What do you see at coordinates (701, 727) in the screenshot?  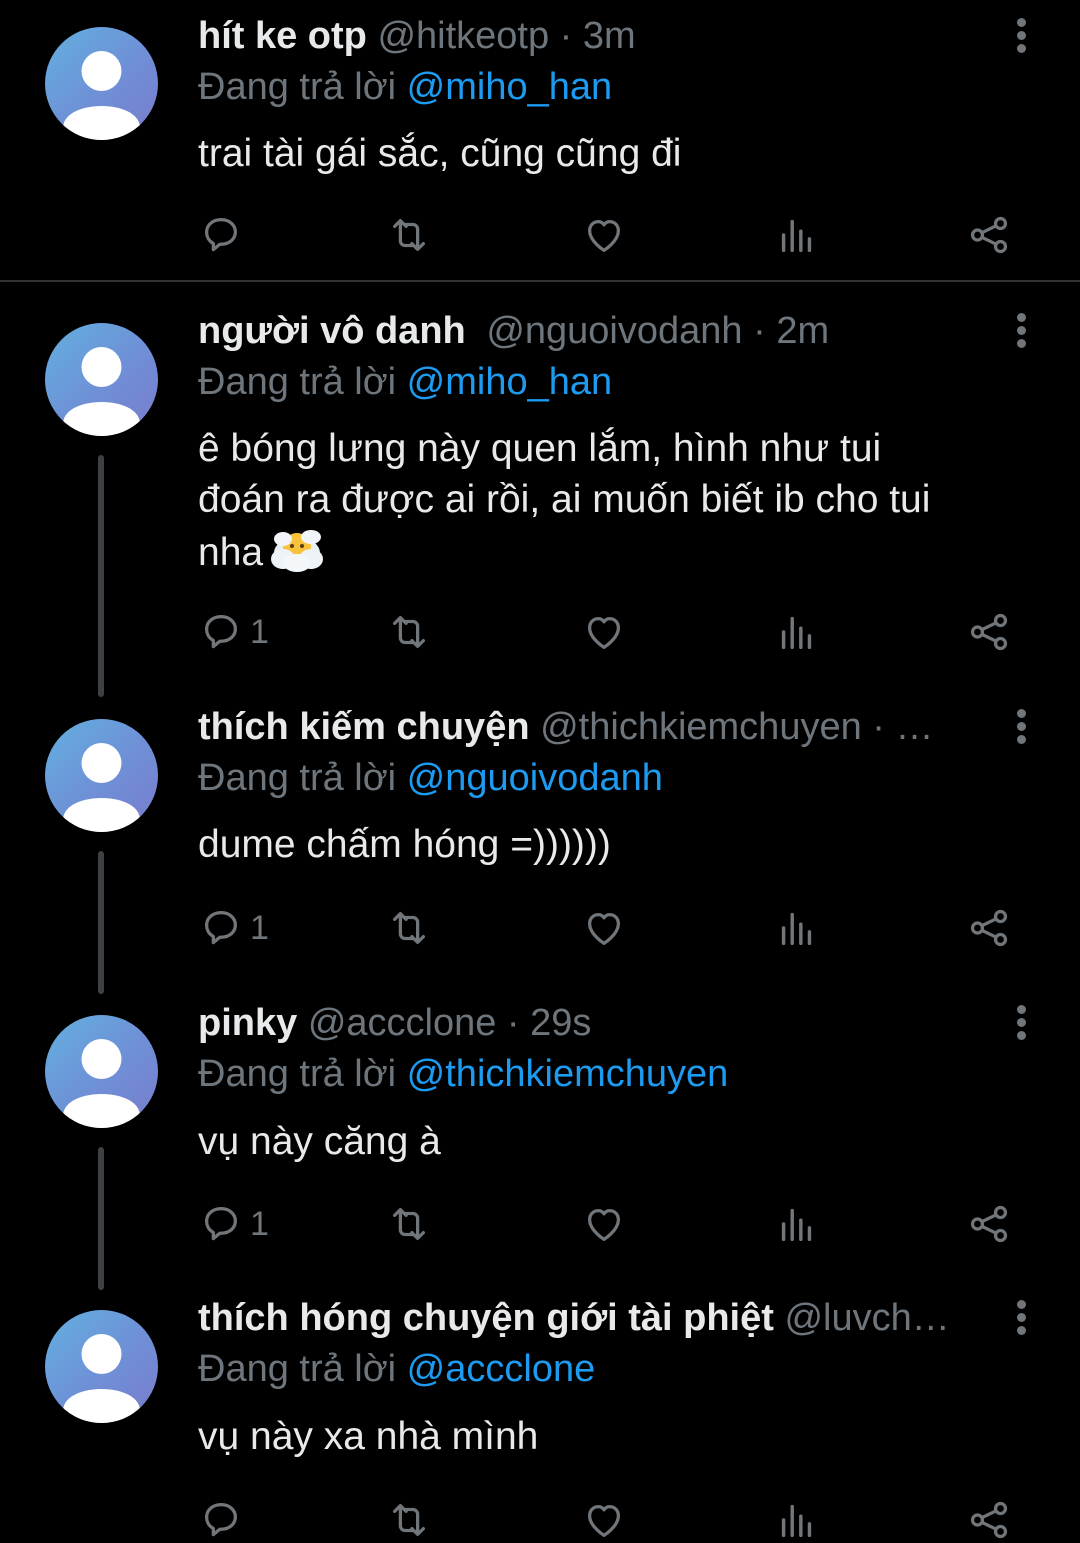 I see `user-handle: @thichkiemchuyen` at bounding box center [701, 727].